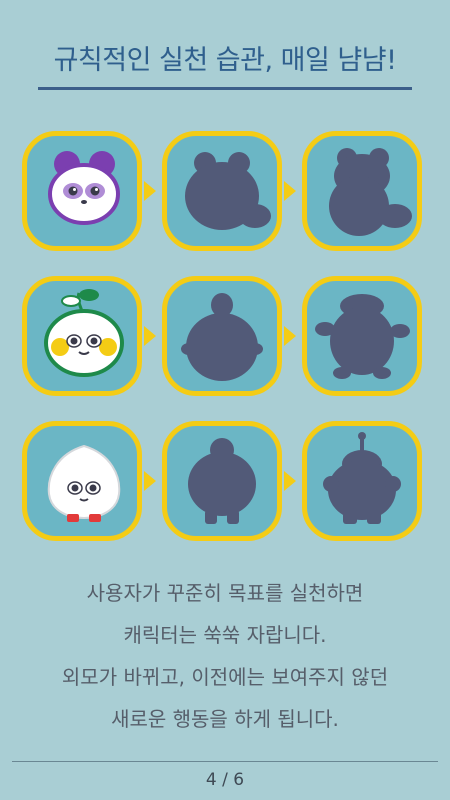  I want to click on raccoon-baby-tile, so click(82, 191).